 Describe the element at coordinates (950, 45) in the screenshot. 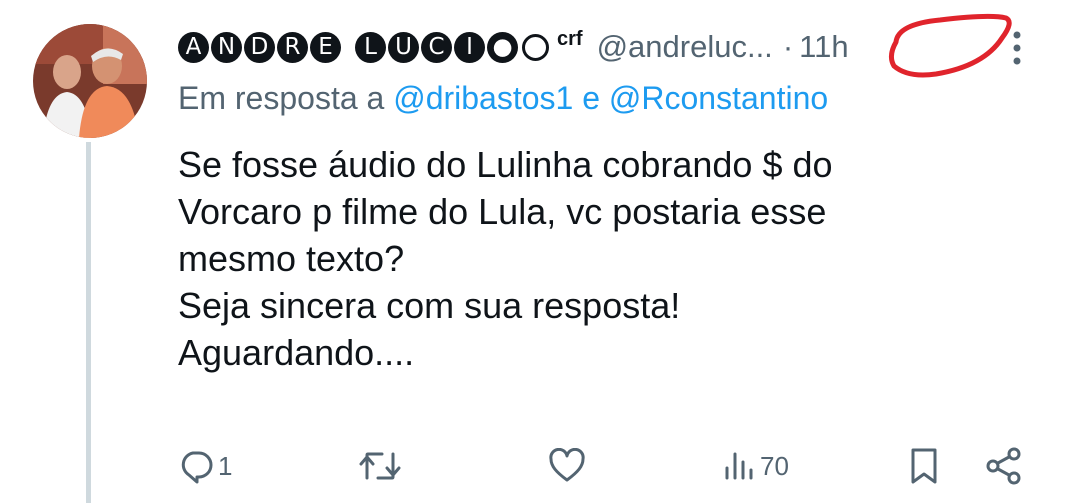

I see `red-circle-annotation` at that location.